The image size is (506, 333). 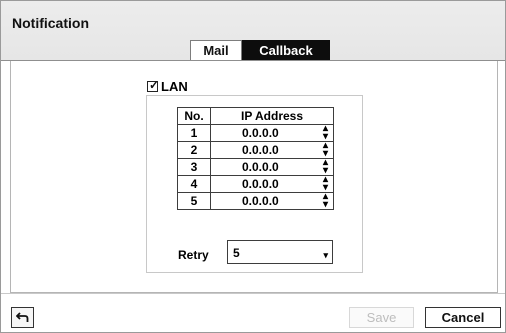 What do you see at coordinates (216, 50) in the screenshot?
I see `tab-mail: Mail` at bounding box center [216, 50].